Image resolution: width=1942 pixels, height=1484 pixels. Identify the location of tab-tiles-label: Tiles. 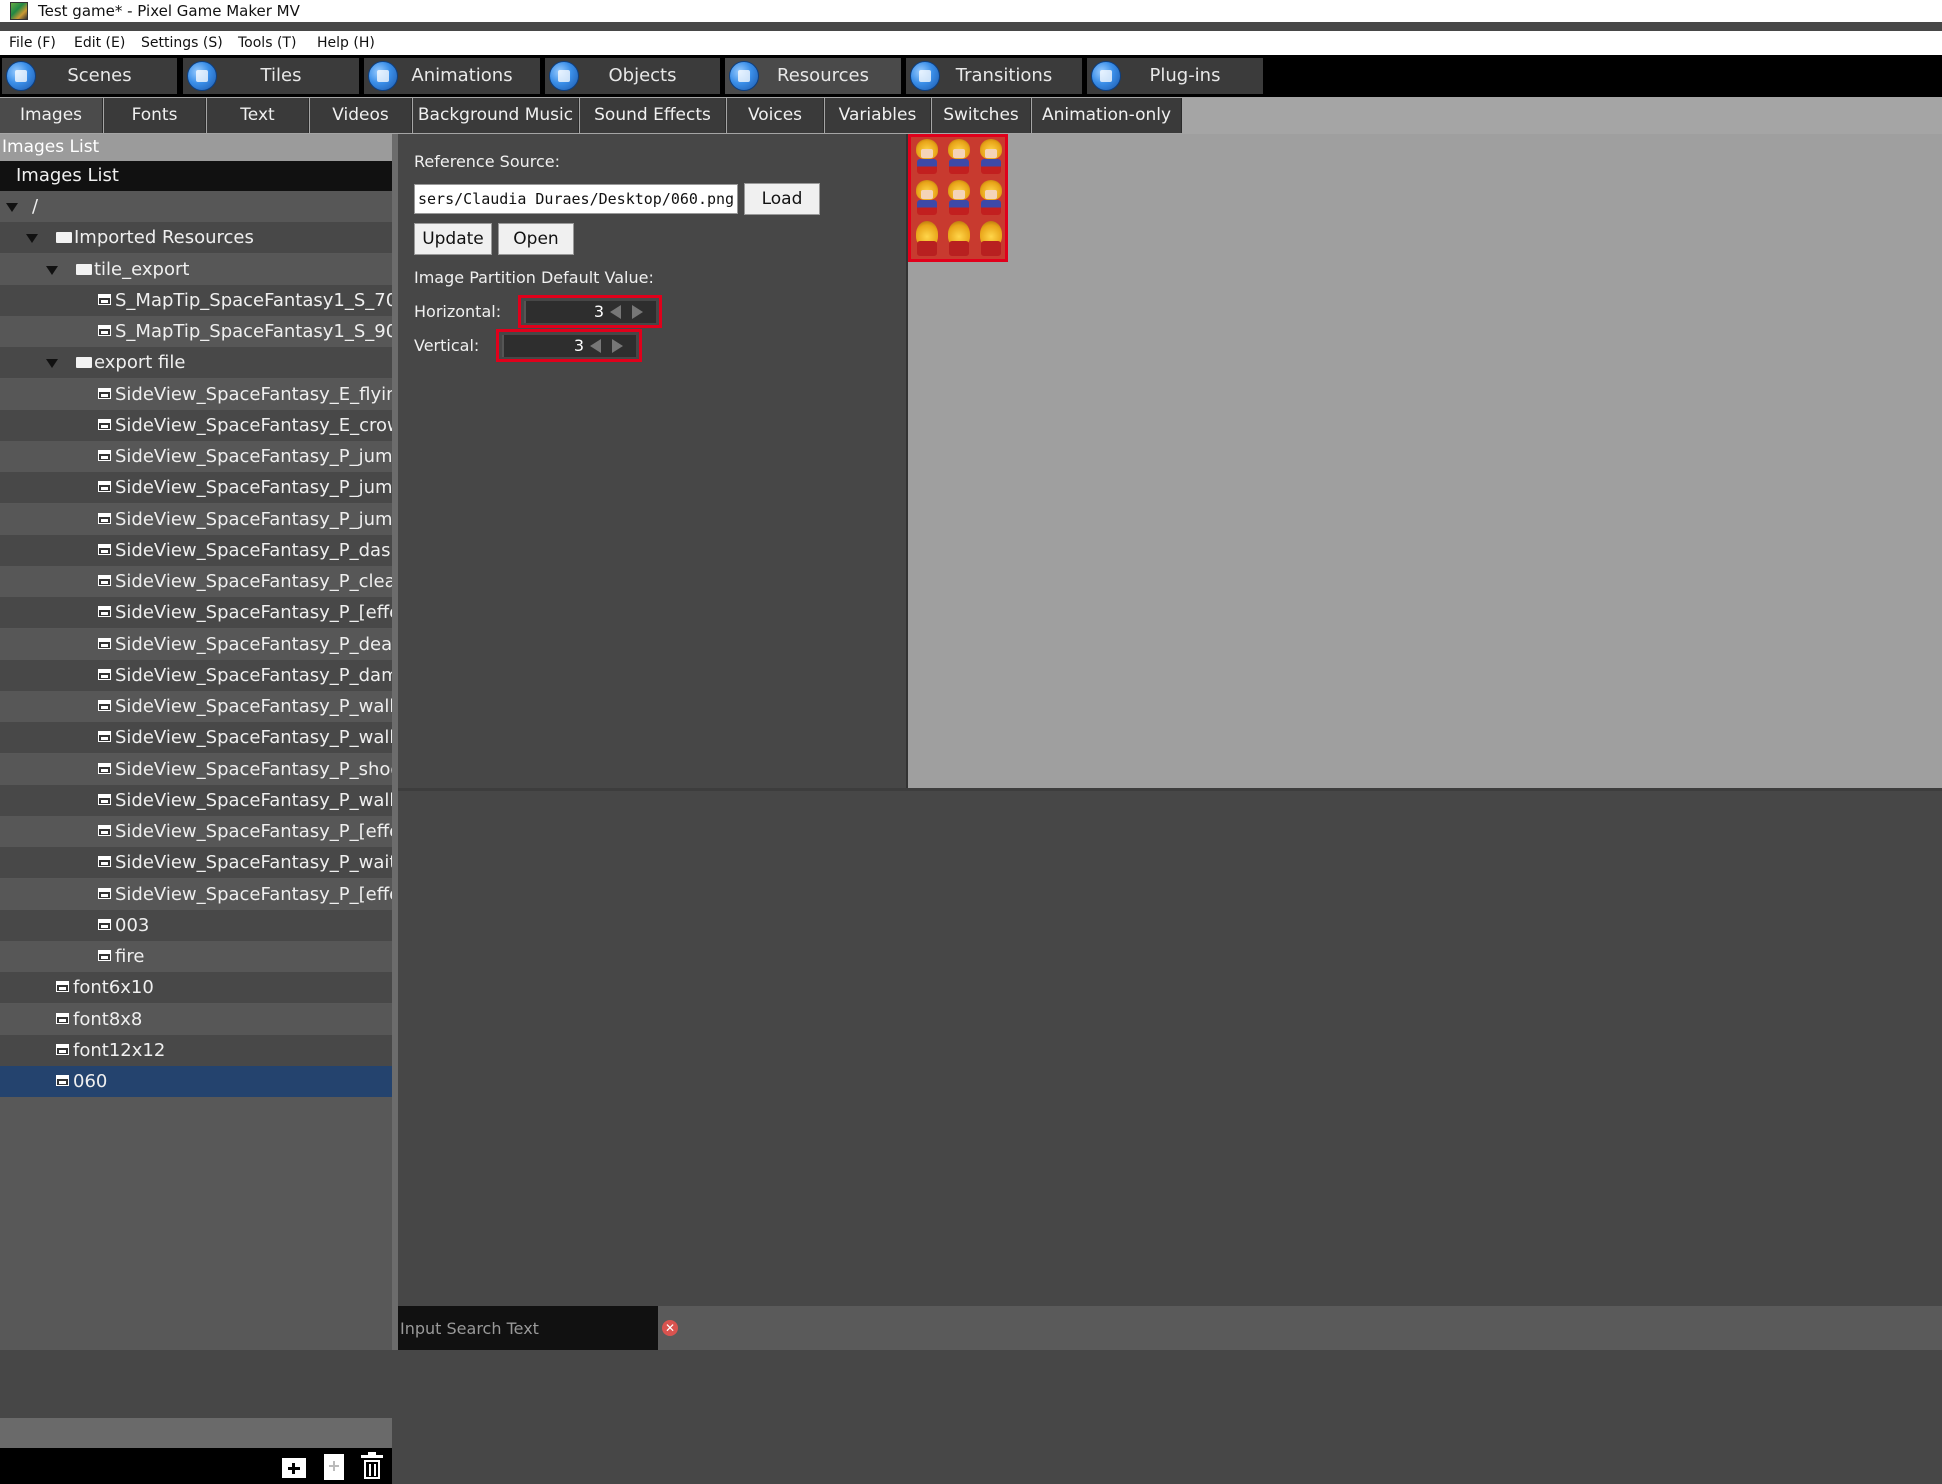
(281, 75).